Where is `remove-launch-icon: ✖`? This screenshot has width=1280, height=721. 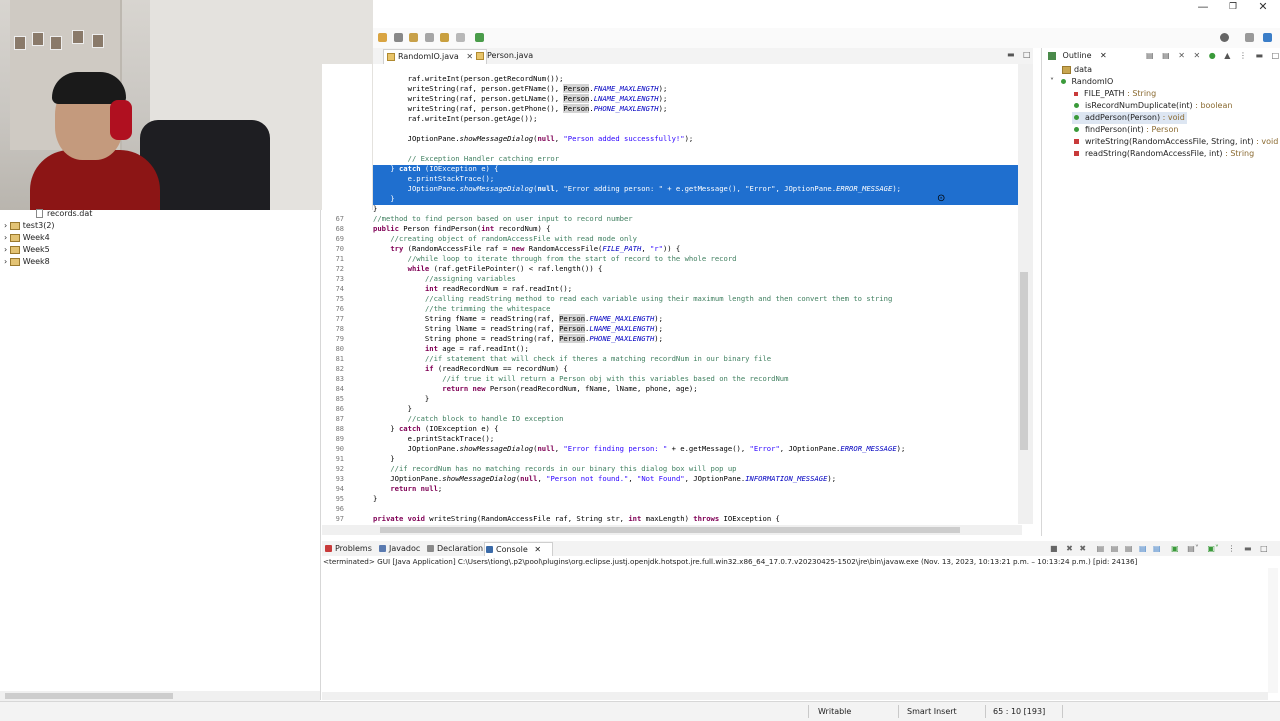 remove-launch-icon: ✖ is located at coordinates (1069, 548).